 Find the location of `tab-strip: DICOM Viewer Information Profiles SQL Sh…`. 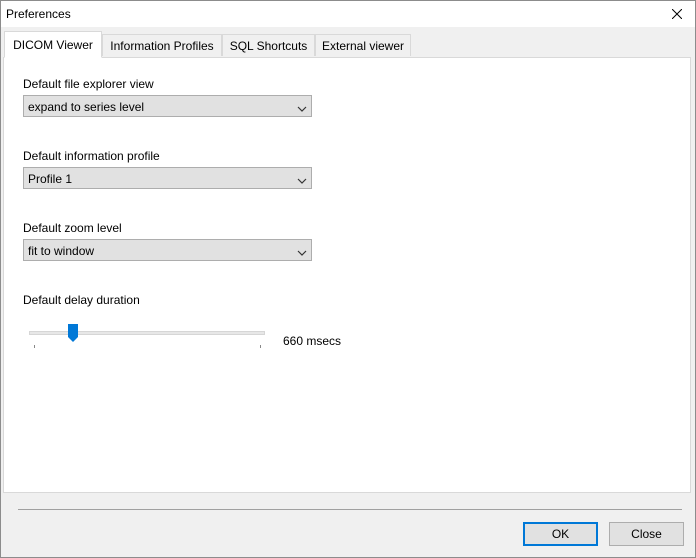

tab-strip: DICOM Viewer Information Profiles SQL Sh… is located at coordinates (348, 44).